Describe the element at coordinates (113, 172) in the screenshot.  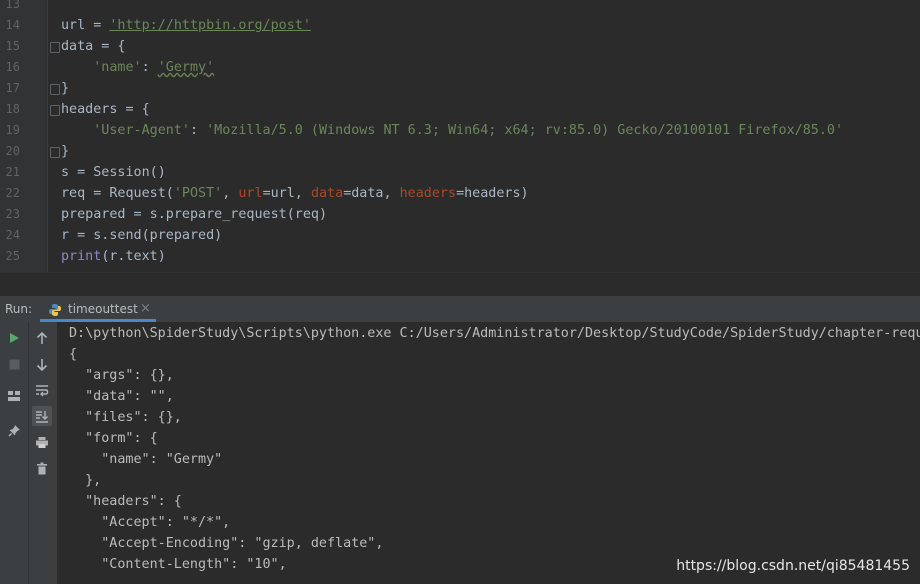
I see `code-line: s = Session()` at that location.